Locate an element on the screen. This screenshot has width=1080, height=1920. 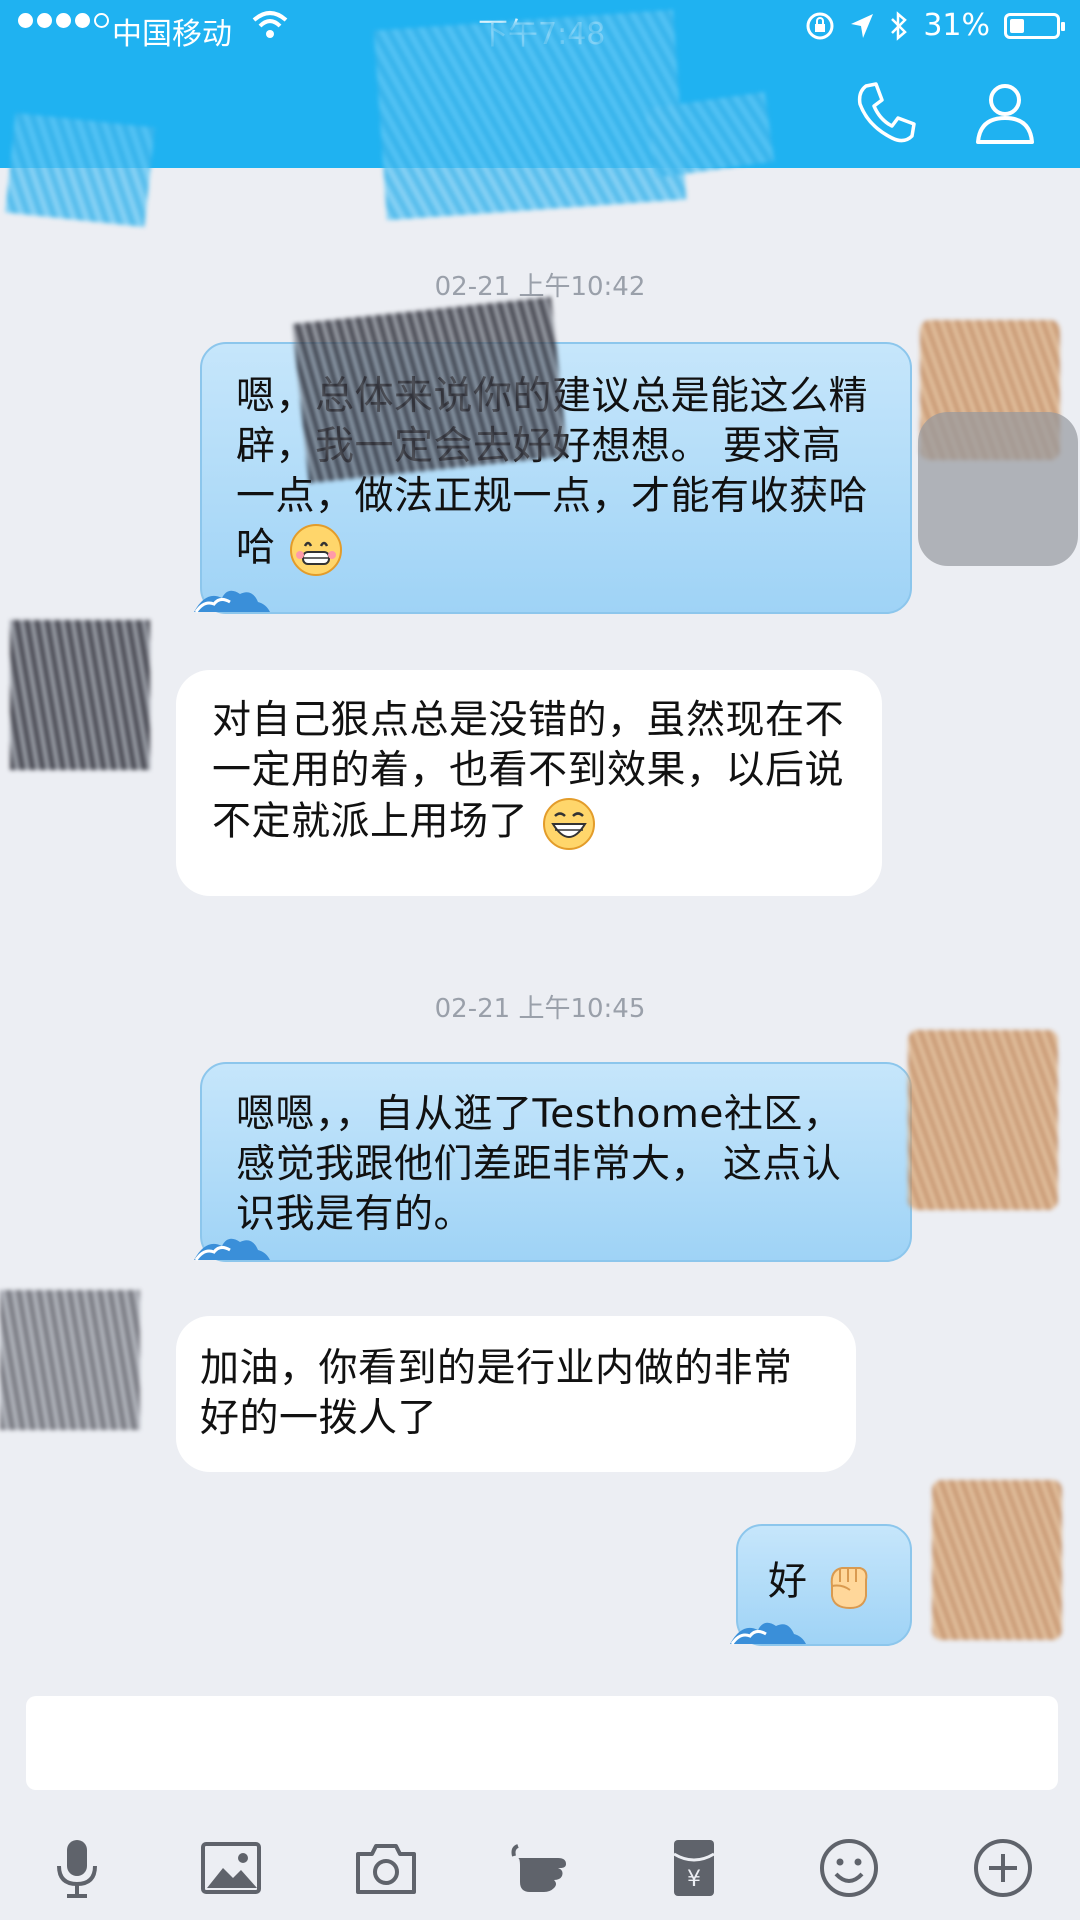
bluetooth-icon is located at coordinates (899, 25).